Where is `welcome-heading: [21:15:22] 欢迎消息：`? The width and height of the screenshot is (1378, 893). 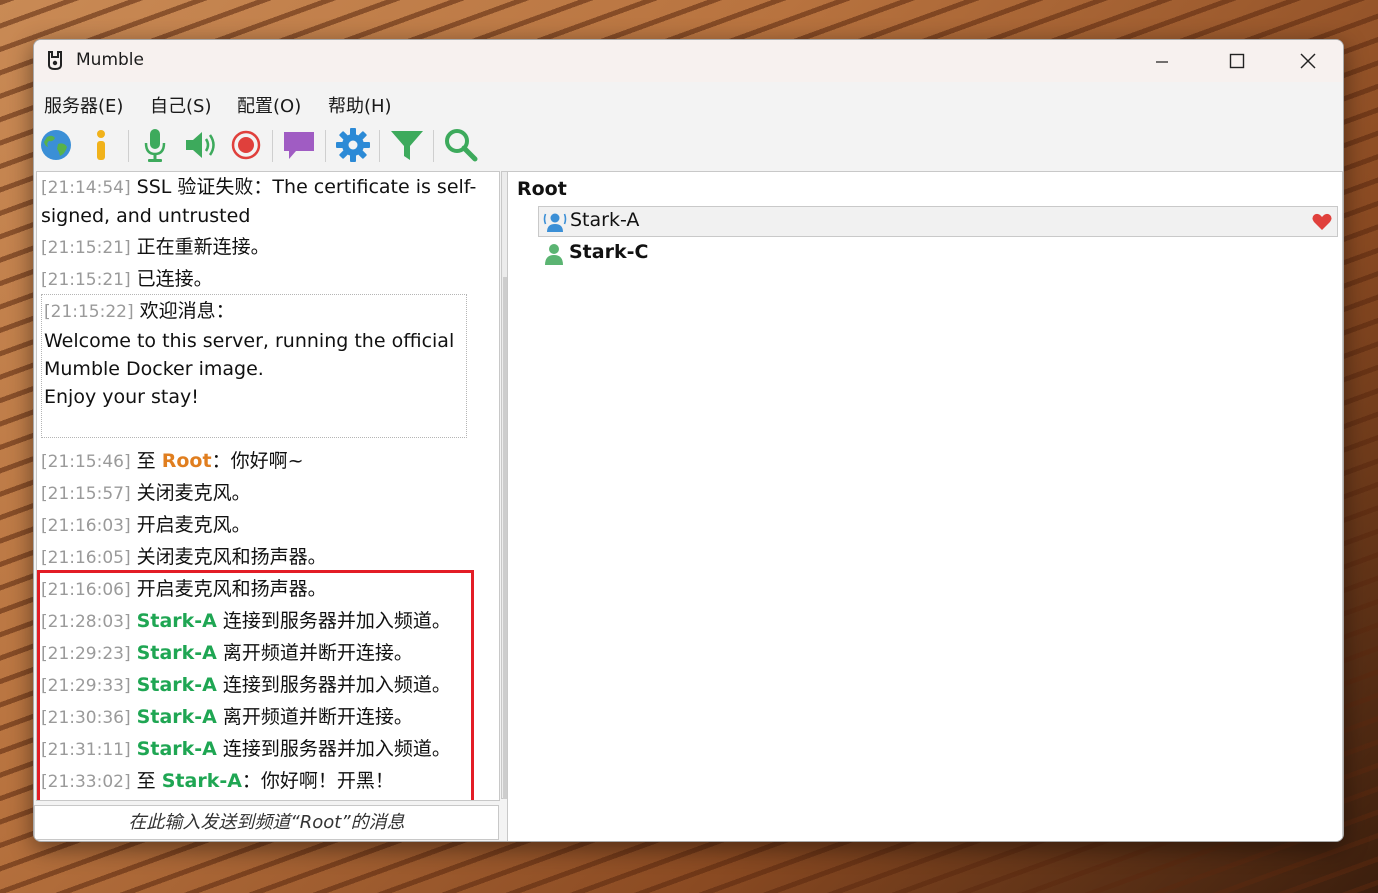
welcome-heading: [21:15:22] 欢迎消息： is located at coordinates (139, 311).